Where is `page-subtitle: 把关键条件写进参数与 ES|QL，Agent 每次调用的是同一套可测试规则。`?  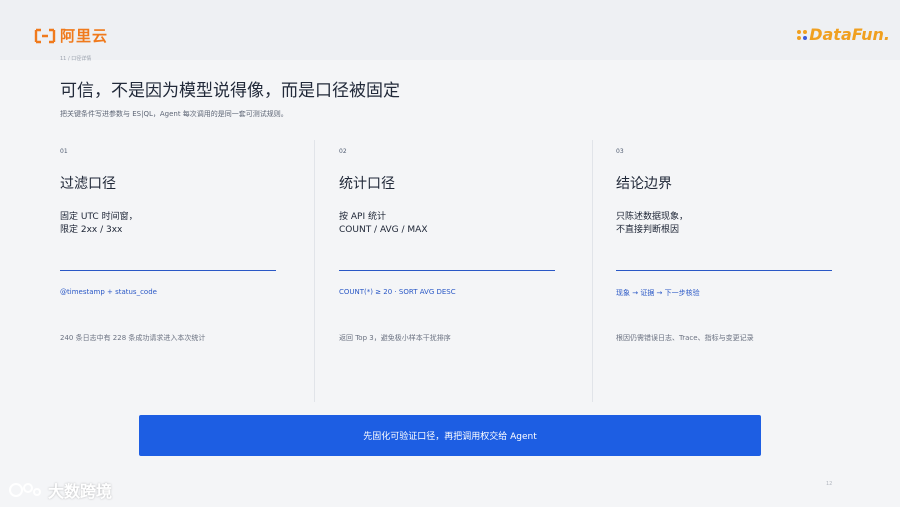 page-subtitle: 把关键条件写进参数与 ES|QL，Agent 每次调用的是同一套可测试规则。 is located at coordinates (174, 114).